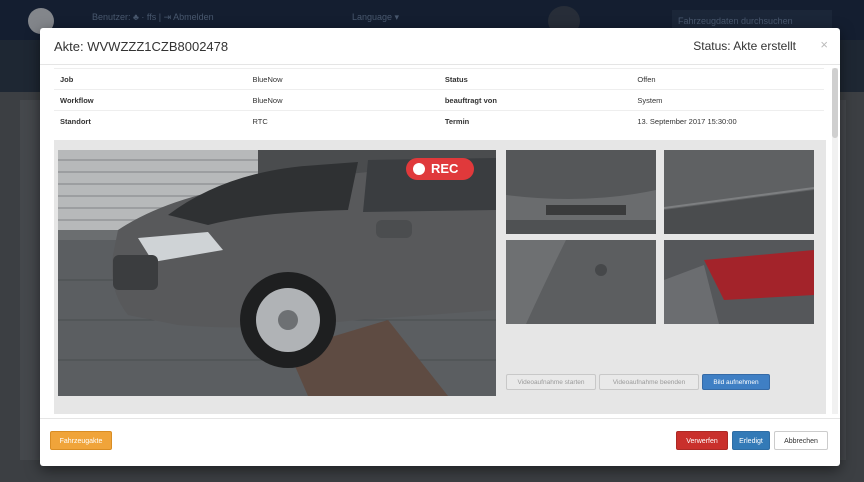  I want to click on table-row: Workflow BlueNow beauftragt von System, so click(439, 100).